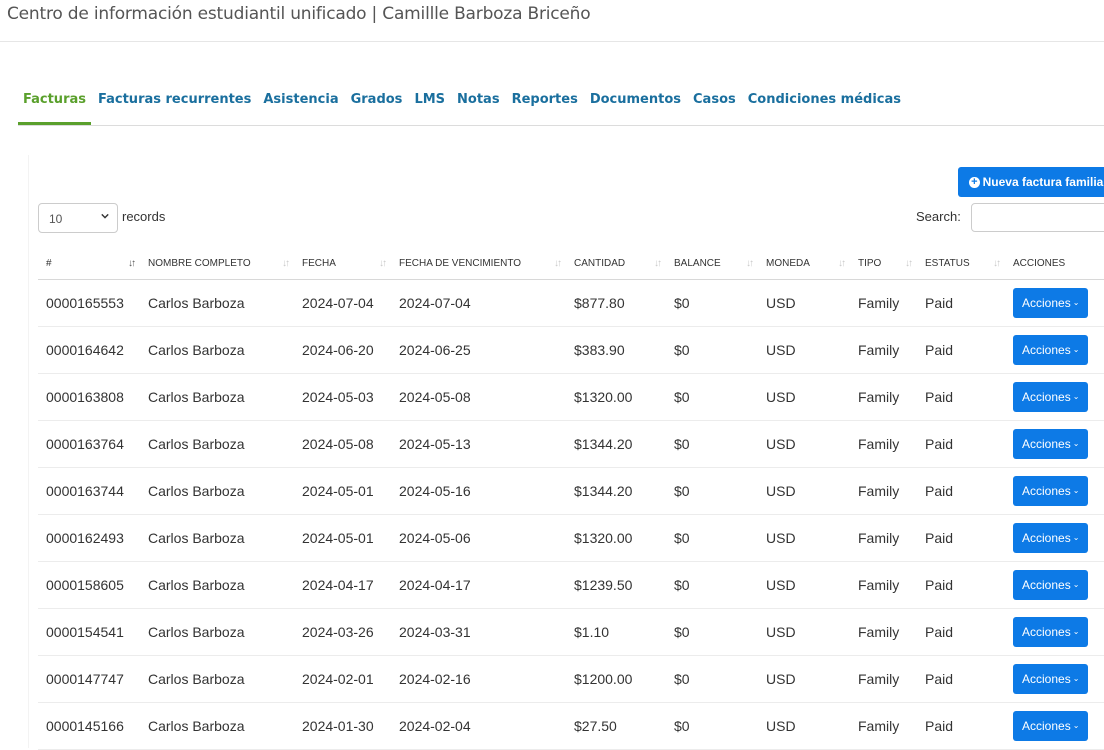  I want to click on column-header-label: FECHA, so click(319, 263).